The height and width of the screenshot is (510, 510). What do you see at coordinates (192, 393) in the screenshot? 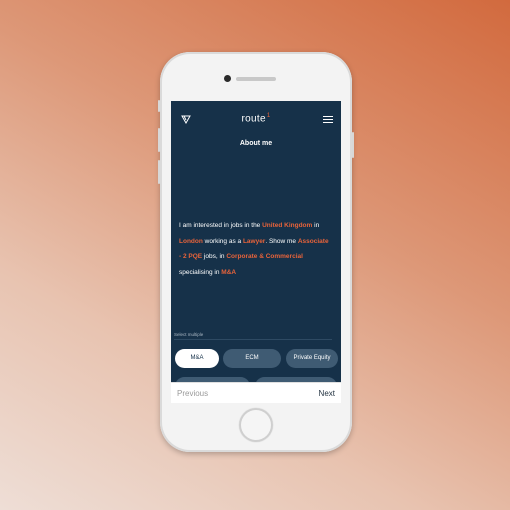
I see `previous-button: Previous` at bounding box center [192, 393].